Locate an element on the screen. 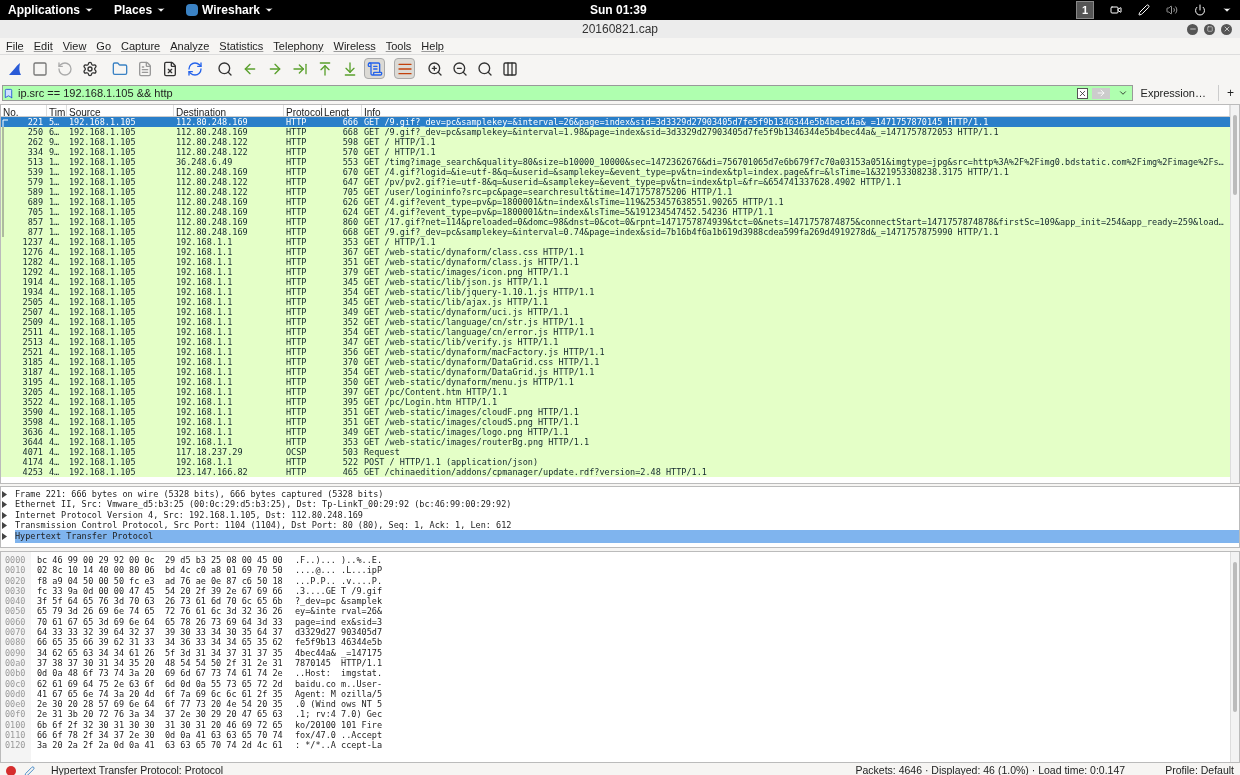  scroll-list-button is located at coordinates (374, 68).